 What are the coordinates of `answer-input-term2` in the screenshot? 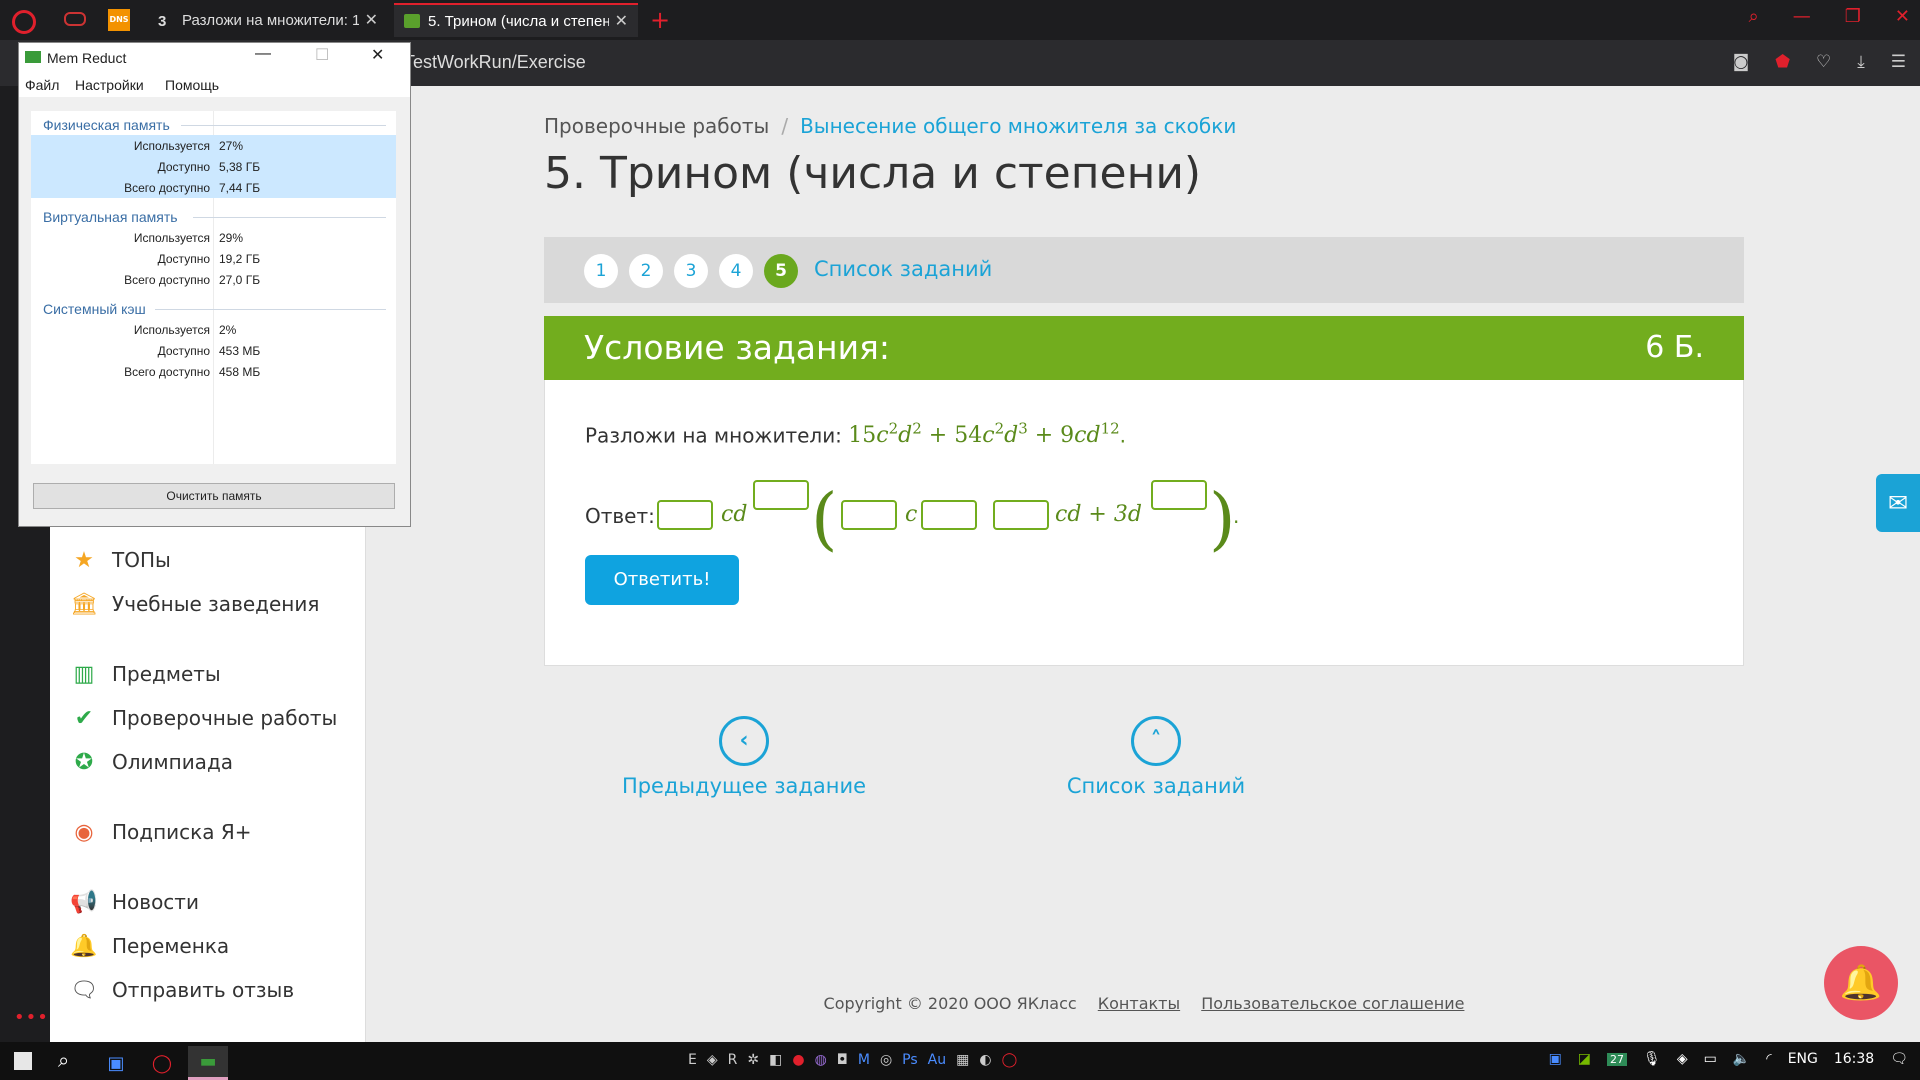 It's located at (1021, 515).